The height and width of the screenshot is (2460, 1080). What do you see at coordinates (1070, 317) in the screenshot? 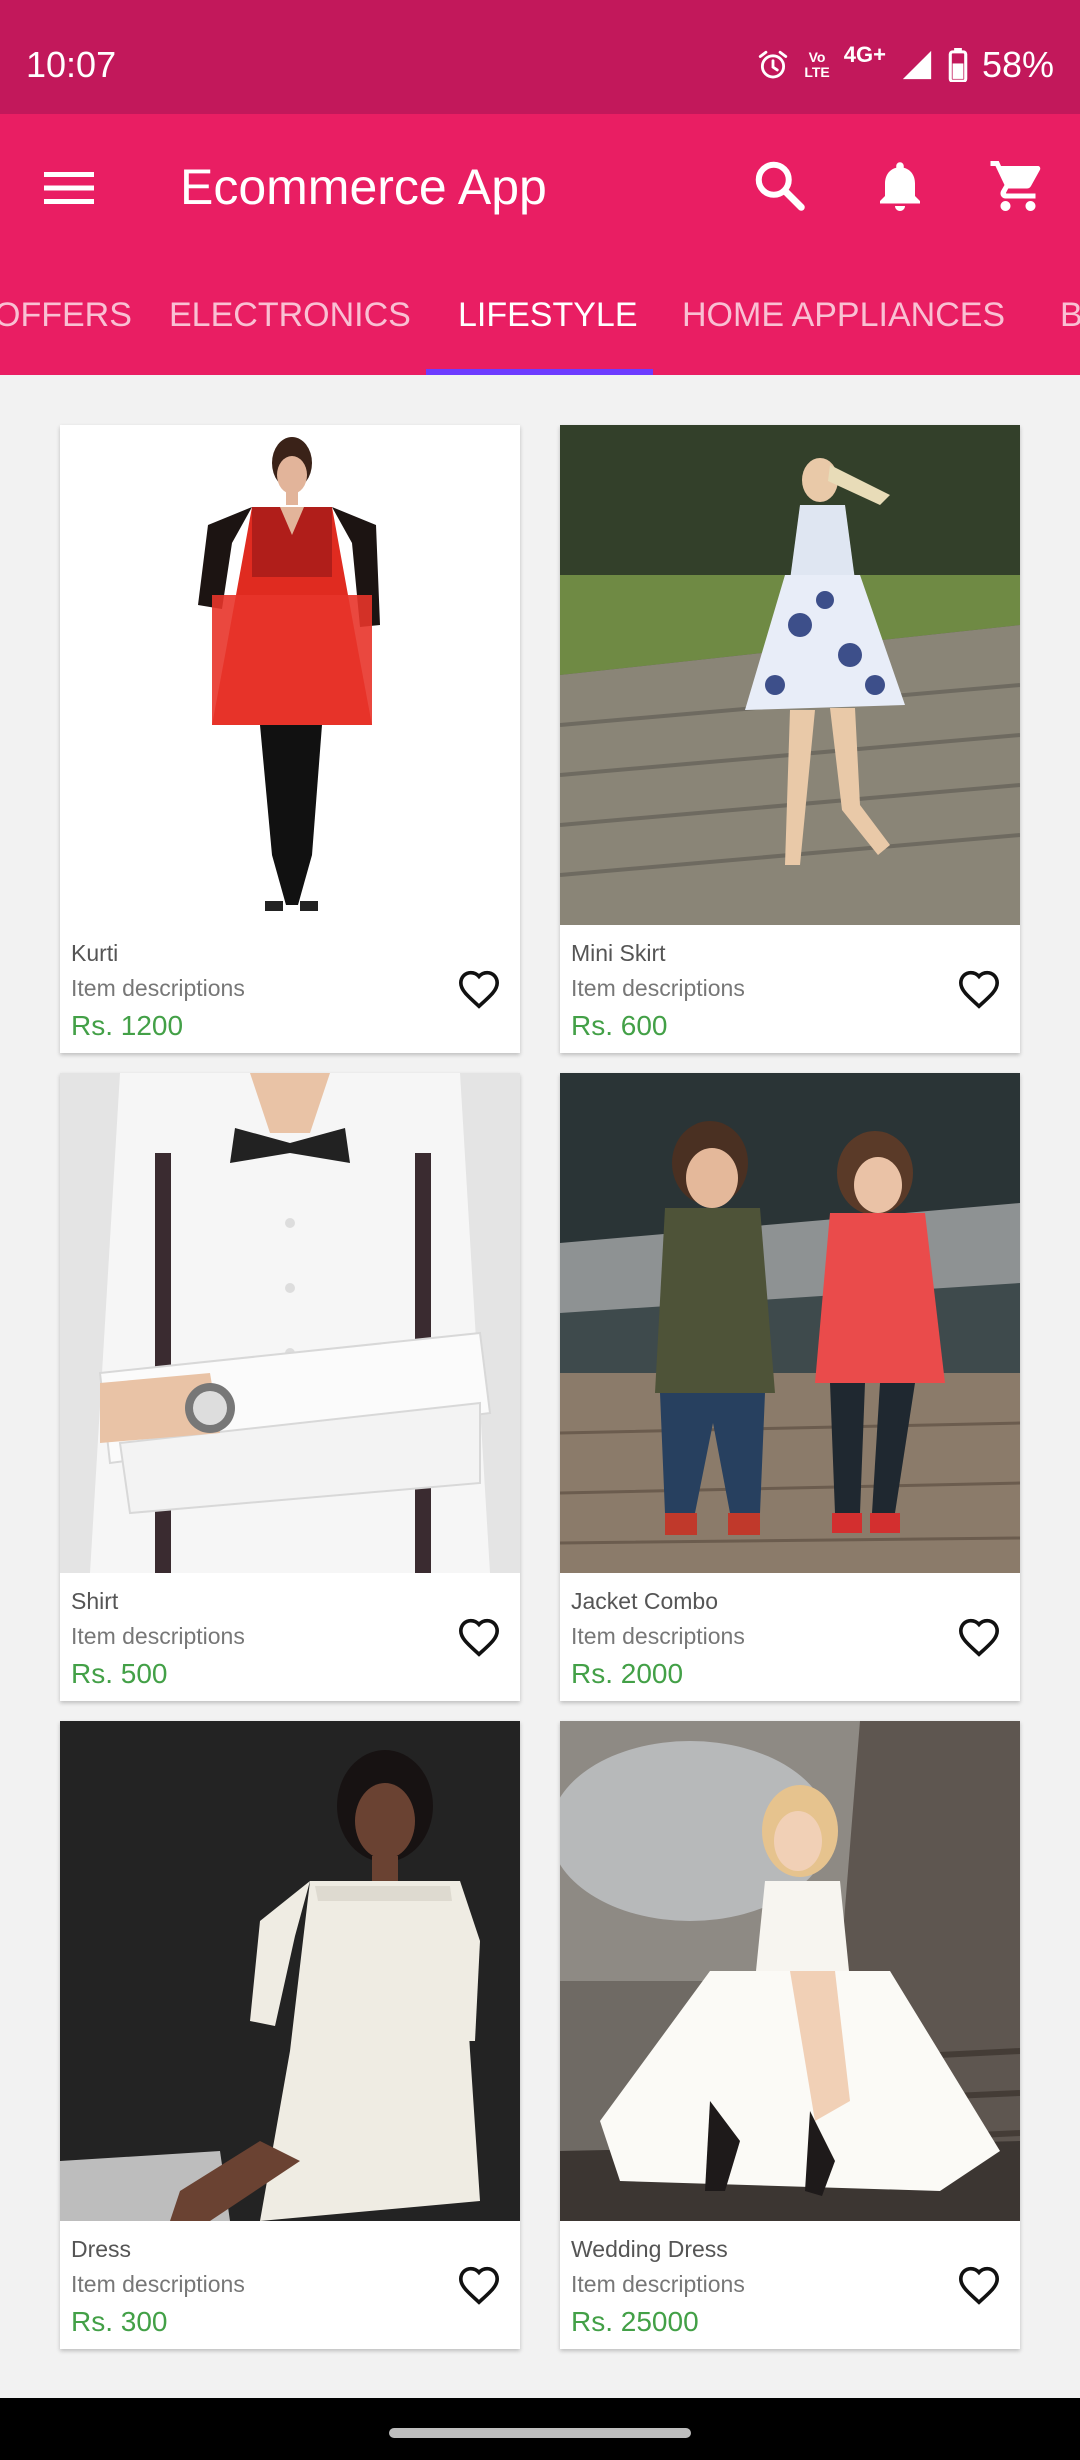
I see `tab-partial: B` at bounding box center [1070, 317].